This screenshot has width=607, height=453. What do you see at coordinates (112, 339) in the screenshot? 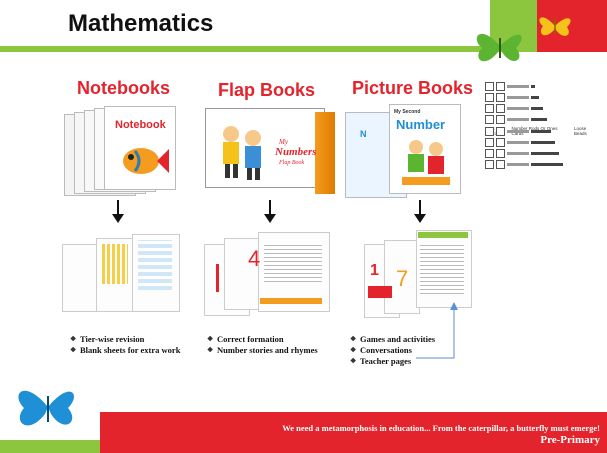
I see `list-item: Tier-wise revision` at bounding box center [112, 339].